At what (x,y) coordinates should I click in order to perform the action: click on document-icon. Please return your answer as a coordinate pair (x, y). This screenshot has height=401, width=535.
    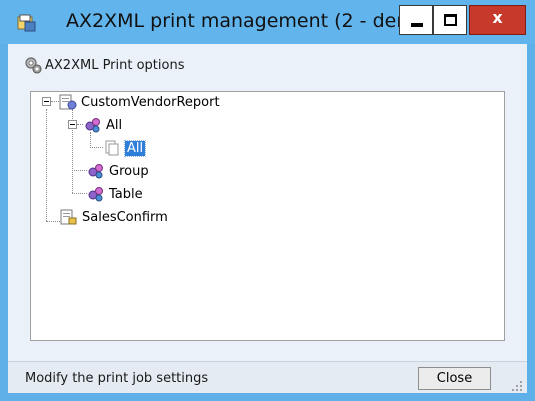
    Looking at the image, I should click on (112, 148).